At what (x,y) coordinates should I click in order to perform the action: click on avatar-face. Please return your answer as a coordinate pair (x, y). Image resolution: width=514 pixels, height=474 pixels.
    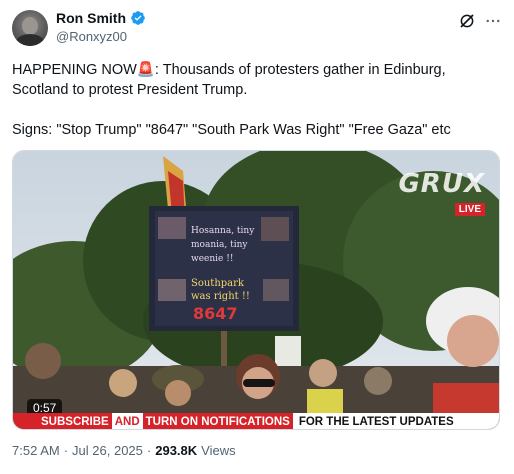
    Looking at the image, I should click on (30, 26).